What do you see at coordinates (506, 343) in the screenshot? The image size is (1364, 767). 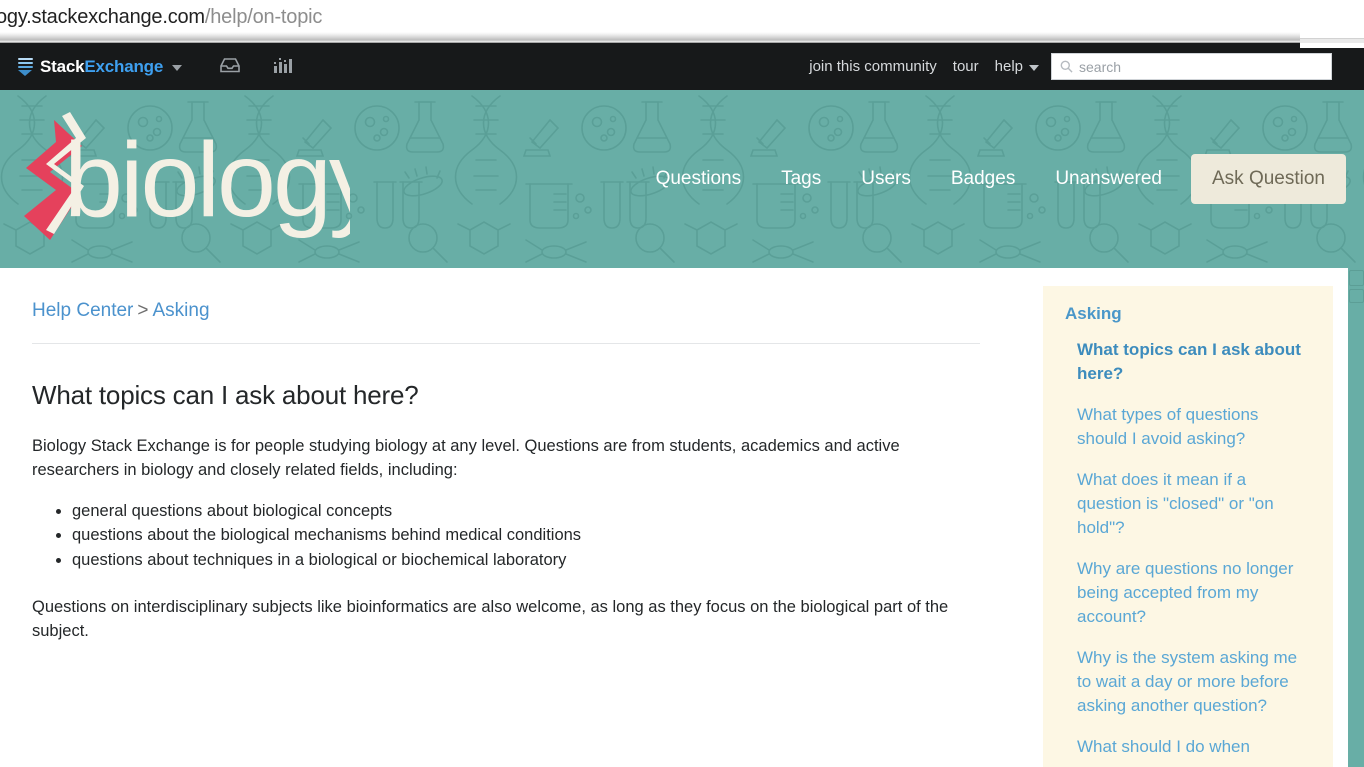 I see `breadcrumb-divider` at bounding box center [506, 343].